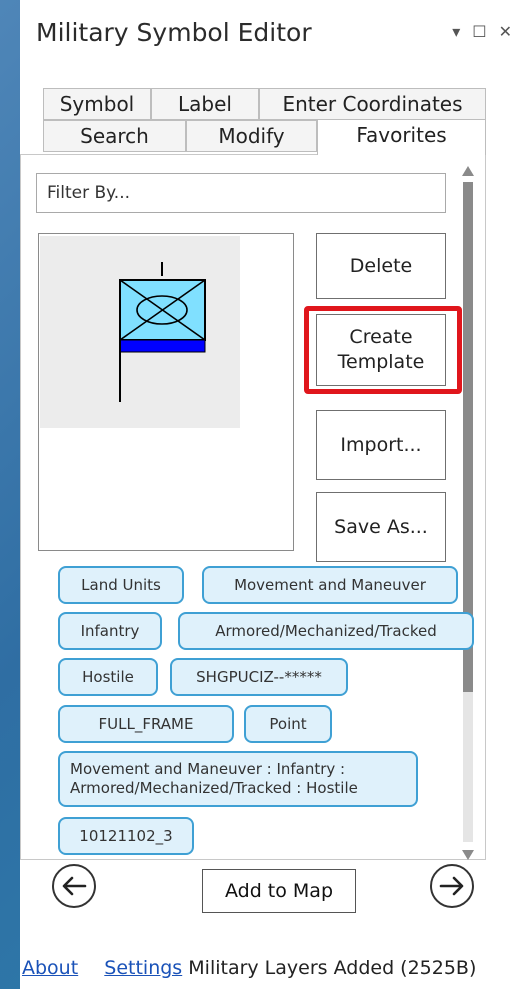 This screenshot has height=989, width=524. What do you see at coordinates (110, 631) in the screenshot?
I see `tag-infantry: Infantry` at bounding box center [110, 631].